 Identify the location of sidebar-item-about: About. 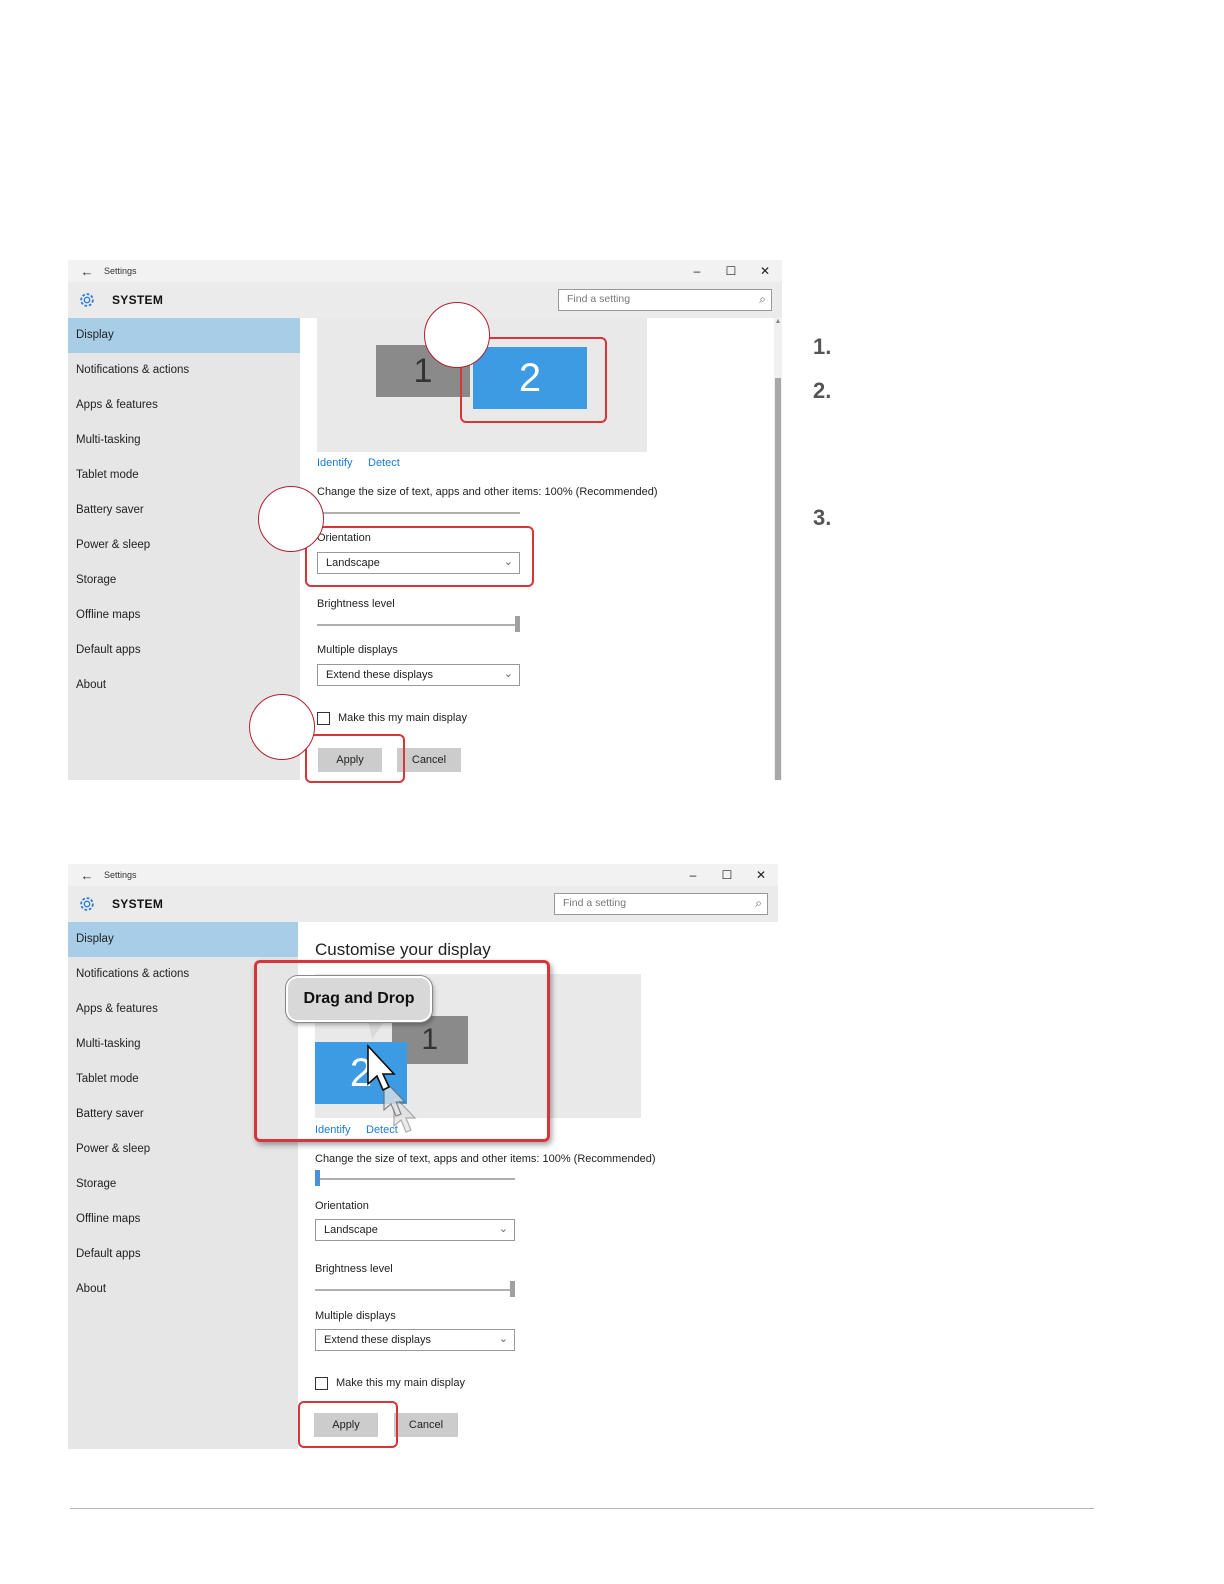
(183, 1289).